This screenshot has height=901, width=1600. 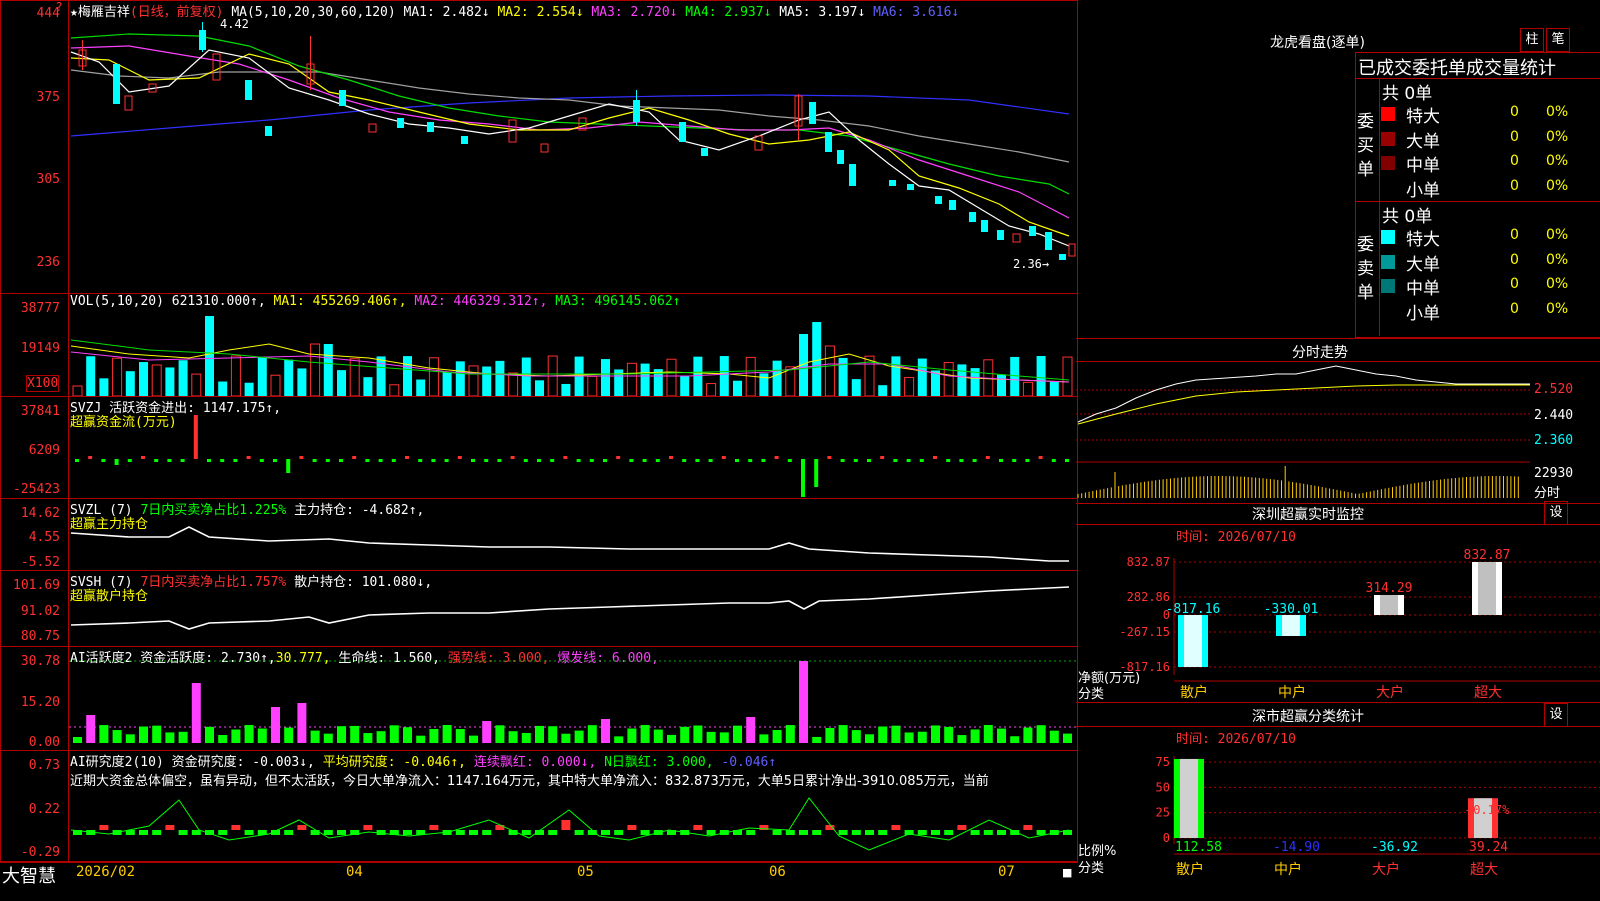 What do you see at coordinates (1296, 847) in the screenshot?
I see `class-value-label: -14.90` at bounding box center [1296, 847].